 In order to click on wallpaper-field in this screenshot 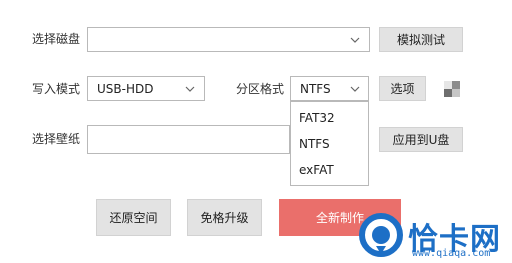, I will do `click(188, 139)`.